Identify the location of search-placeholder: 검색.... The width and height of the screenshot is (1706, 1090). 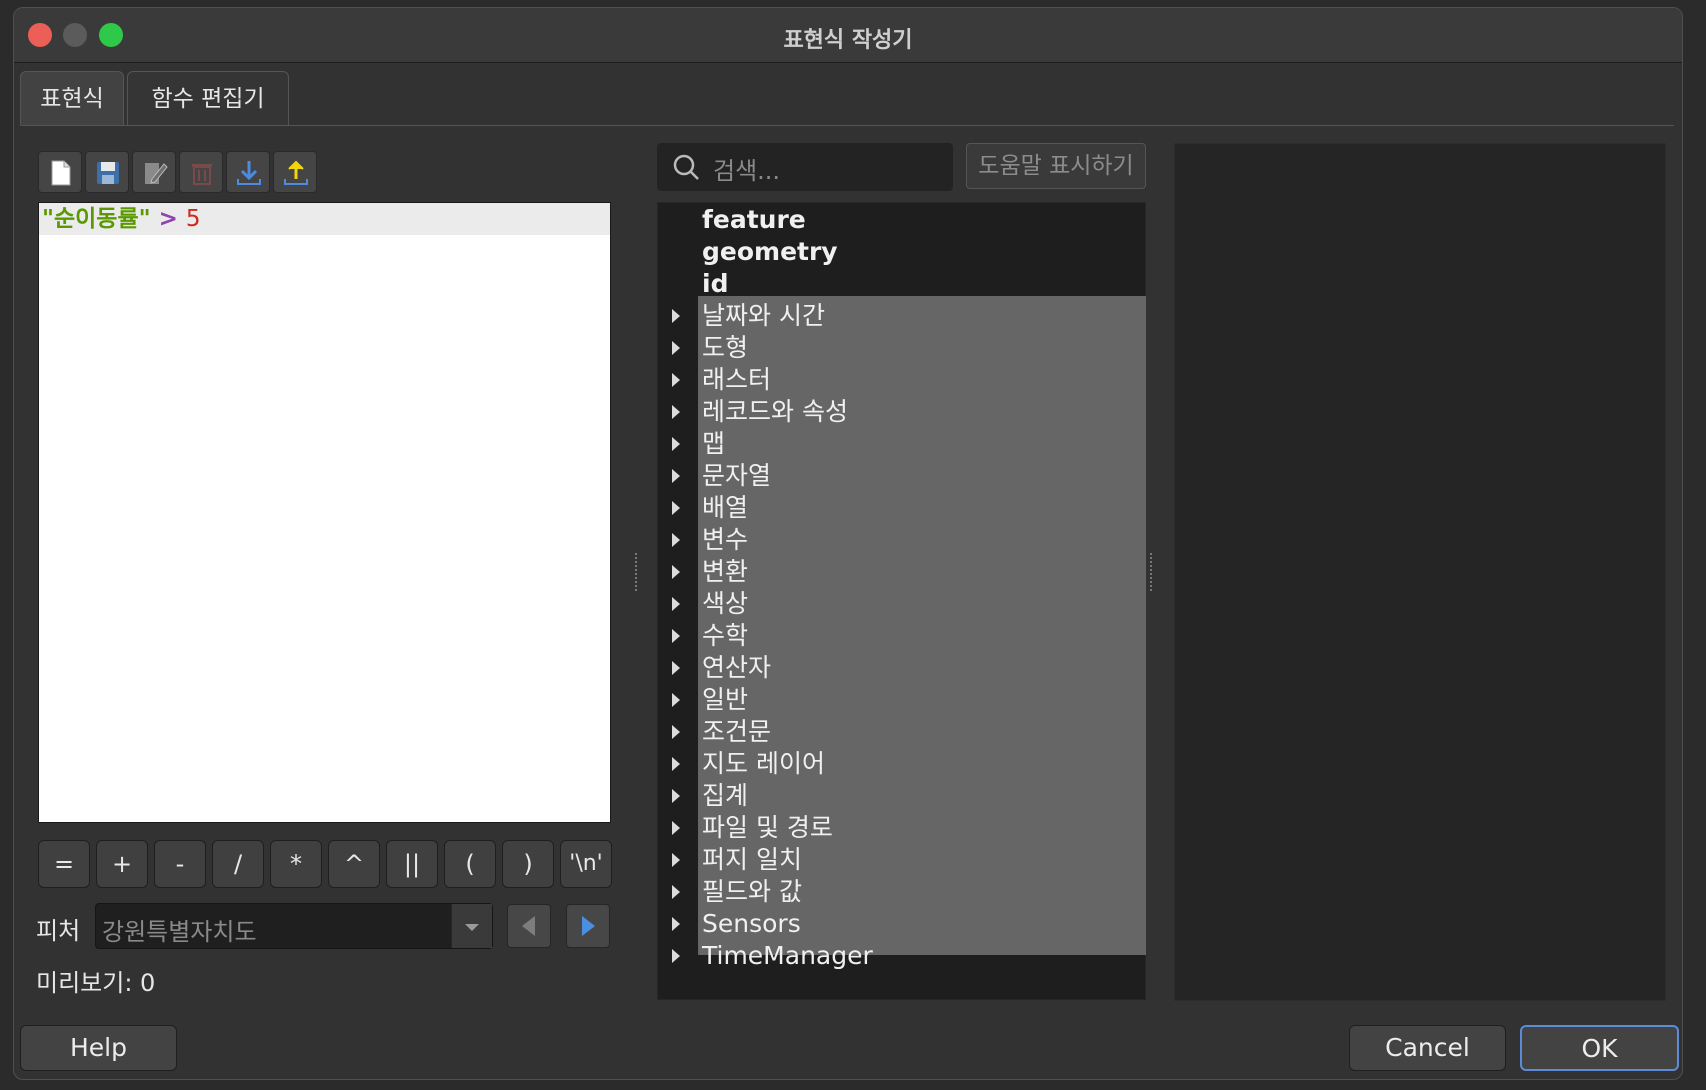
(747, 171).